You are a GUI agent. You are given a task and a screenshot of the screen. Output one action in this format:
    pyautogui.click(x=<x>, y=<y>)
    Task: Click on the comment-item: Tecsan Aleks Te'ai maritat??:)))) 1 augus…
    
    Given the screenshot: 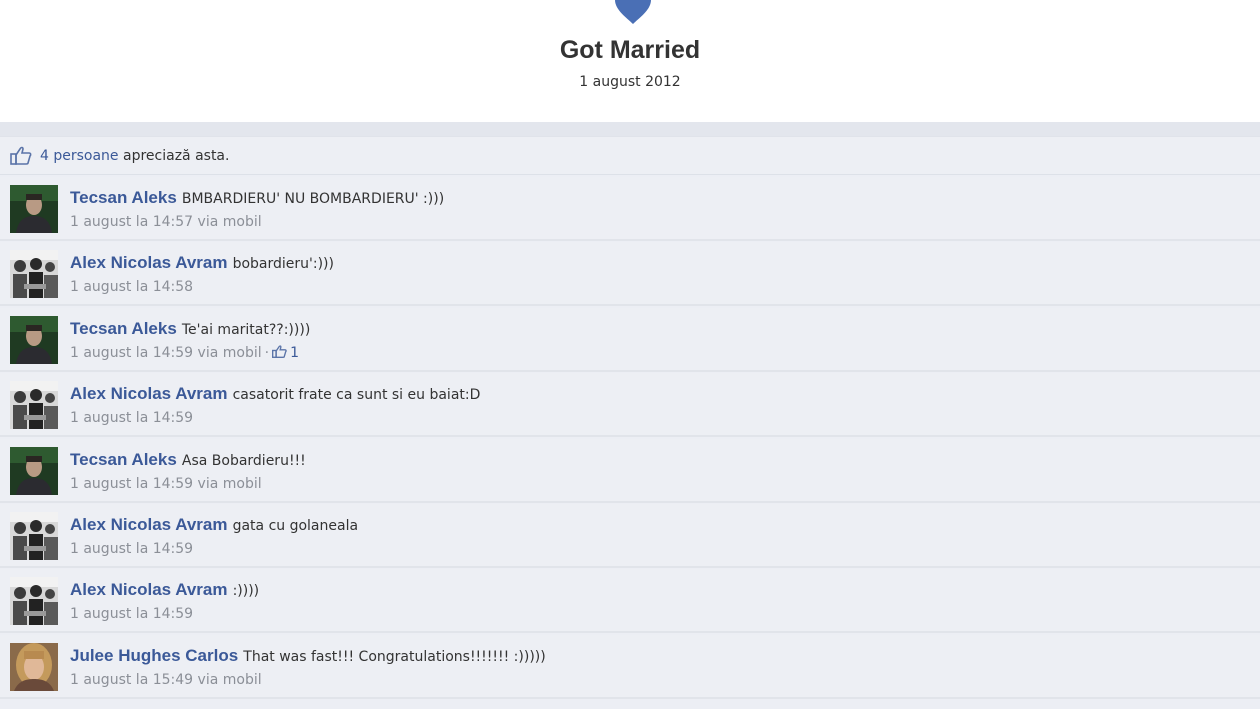 What is the action you would take?
    pyautogui.click(x=630, y=339)
    